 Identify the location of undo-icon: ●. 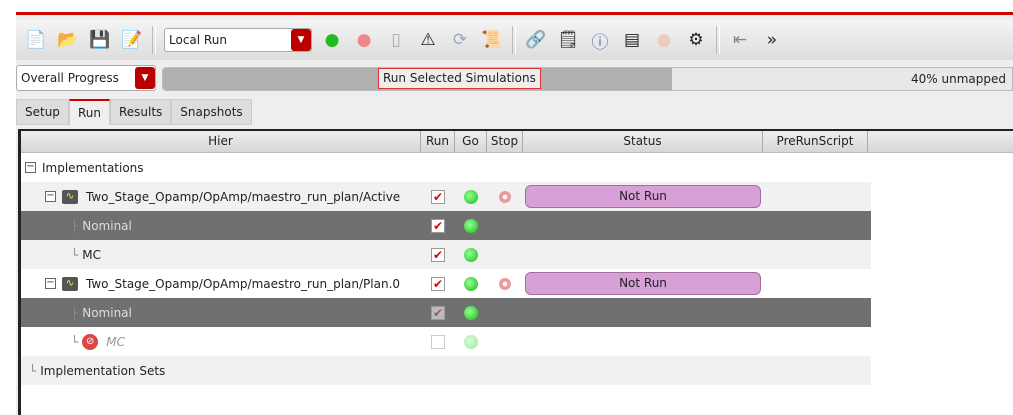
(664, 40).